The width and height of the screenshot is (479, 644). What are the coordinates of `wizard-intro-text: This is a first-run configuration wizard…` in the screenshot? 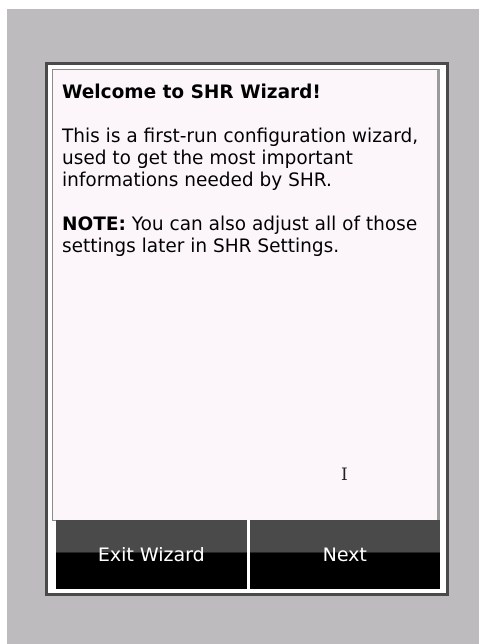 It's located at (240, 158).